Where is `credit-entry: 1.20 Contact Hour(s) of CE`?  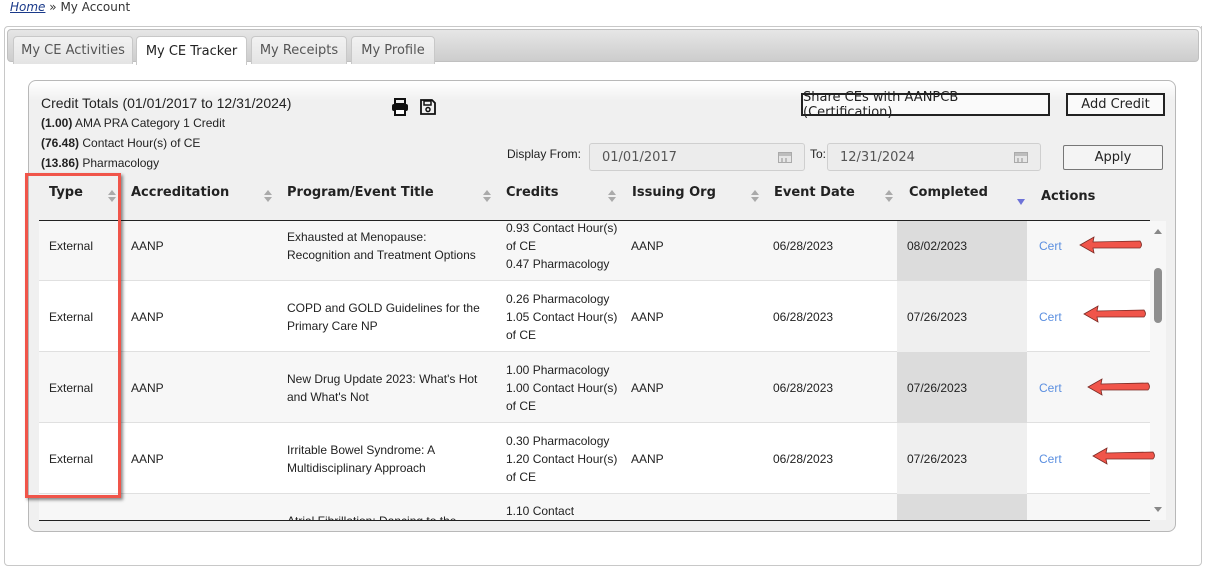
credit-entry: 1.20 Contact Hour(s) of CE is located at coordinates (562, 467).